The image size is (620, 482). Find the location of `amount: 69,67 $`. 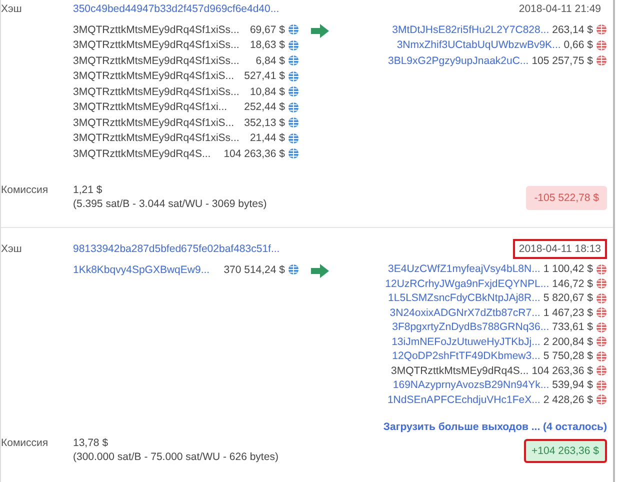

amount: 69,67 $ is located at coordinates (267, 30).